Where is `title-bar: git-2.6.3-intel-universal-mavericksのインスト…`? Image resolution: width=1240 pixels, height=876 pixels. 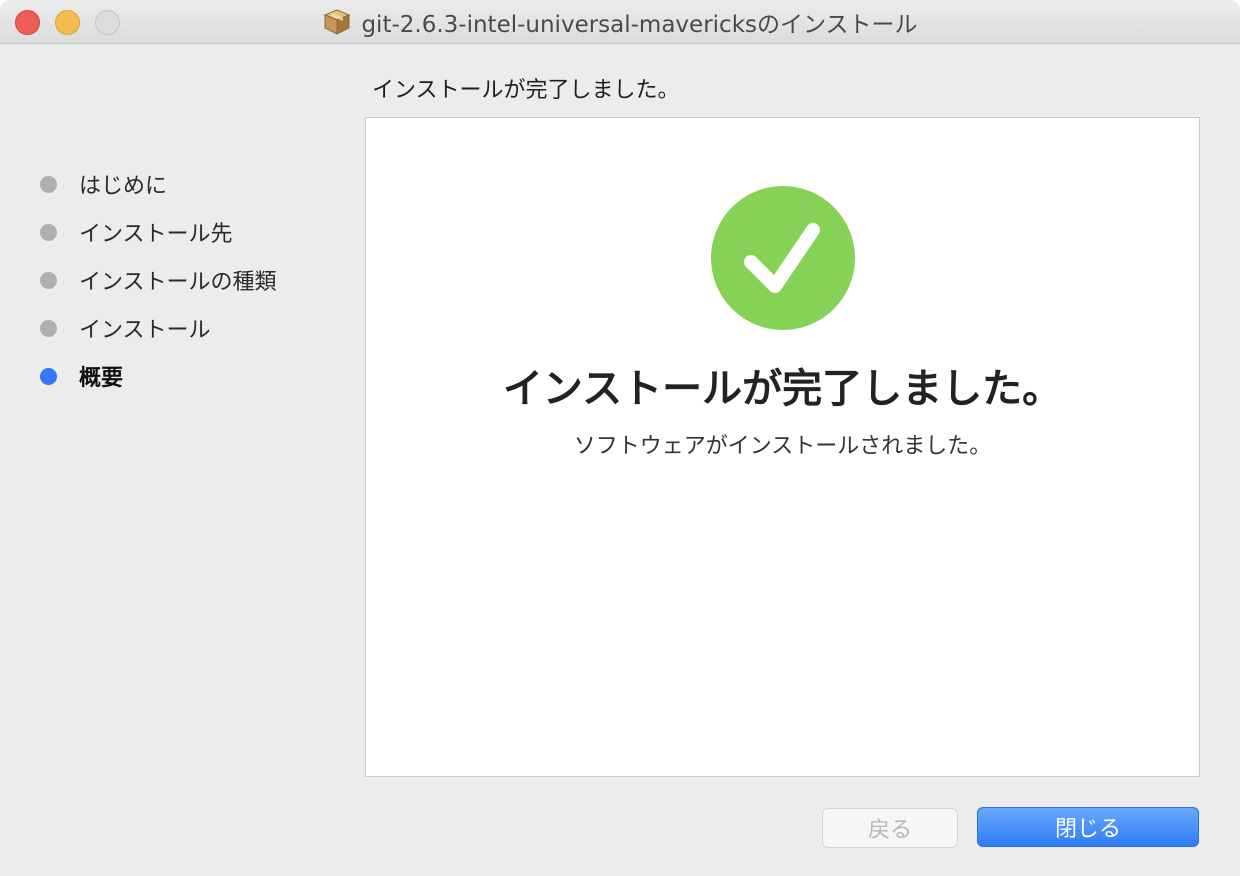 title-bar: git-2.6.3-intel-universal-mavericksのインスト… is located at coordinates (620, 22).